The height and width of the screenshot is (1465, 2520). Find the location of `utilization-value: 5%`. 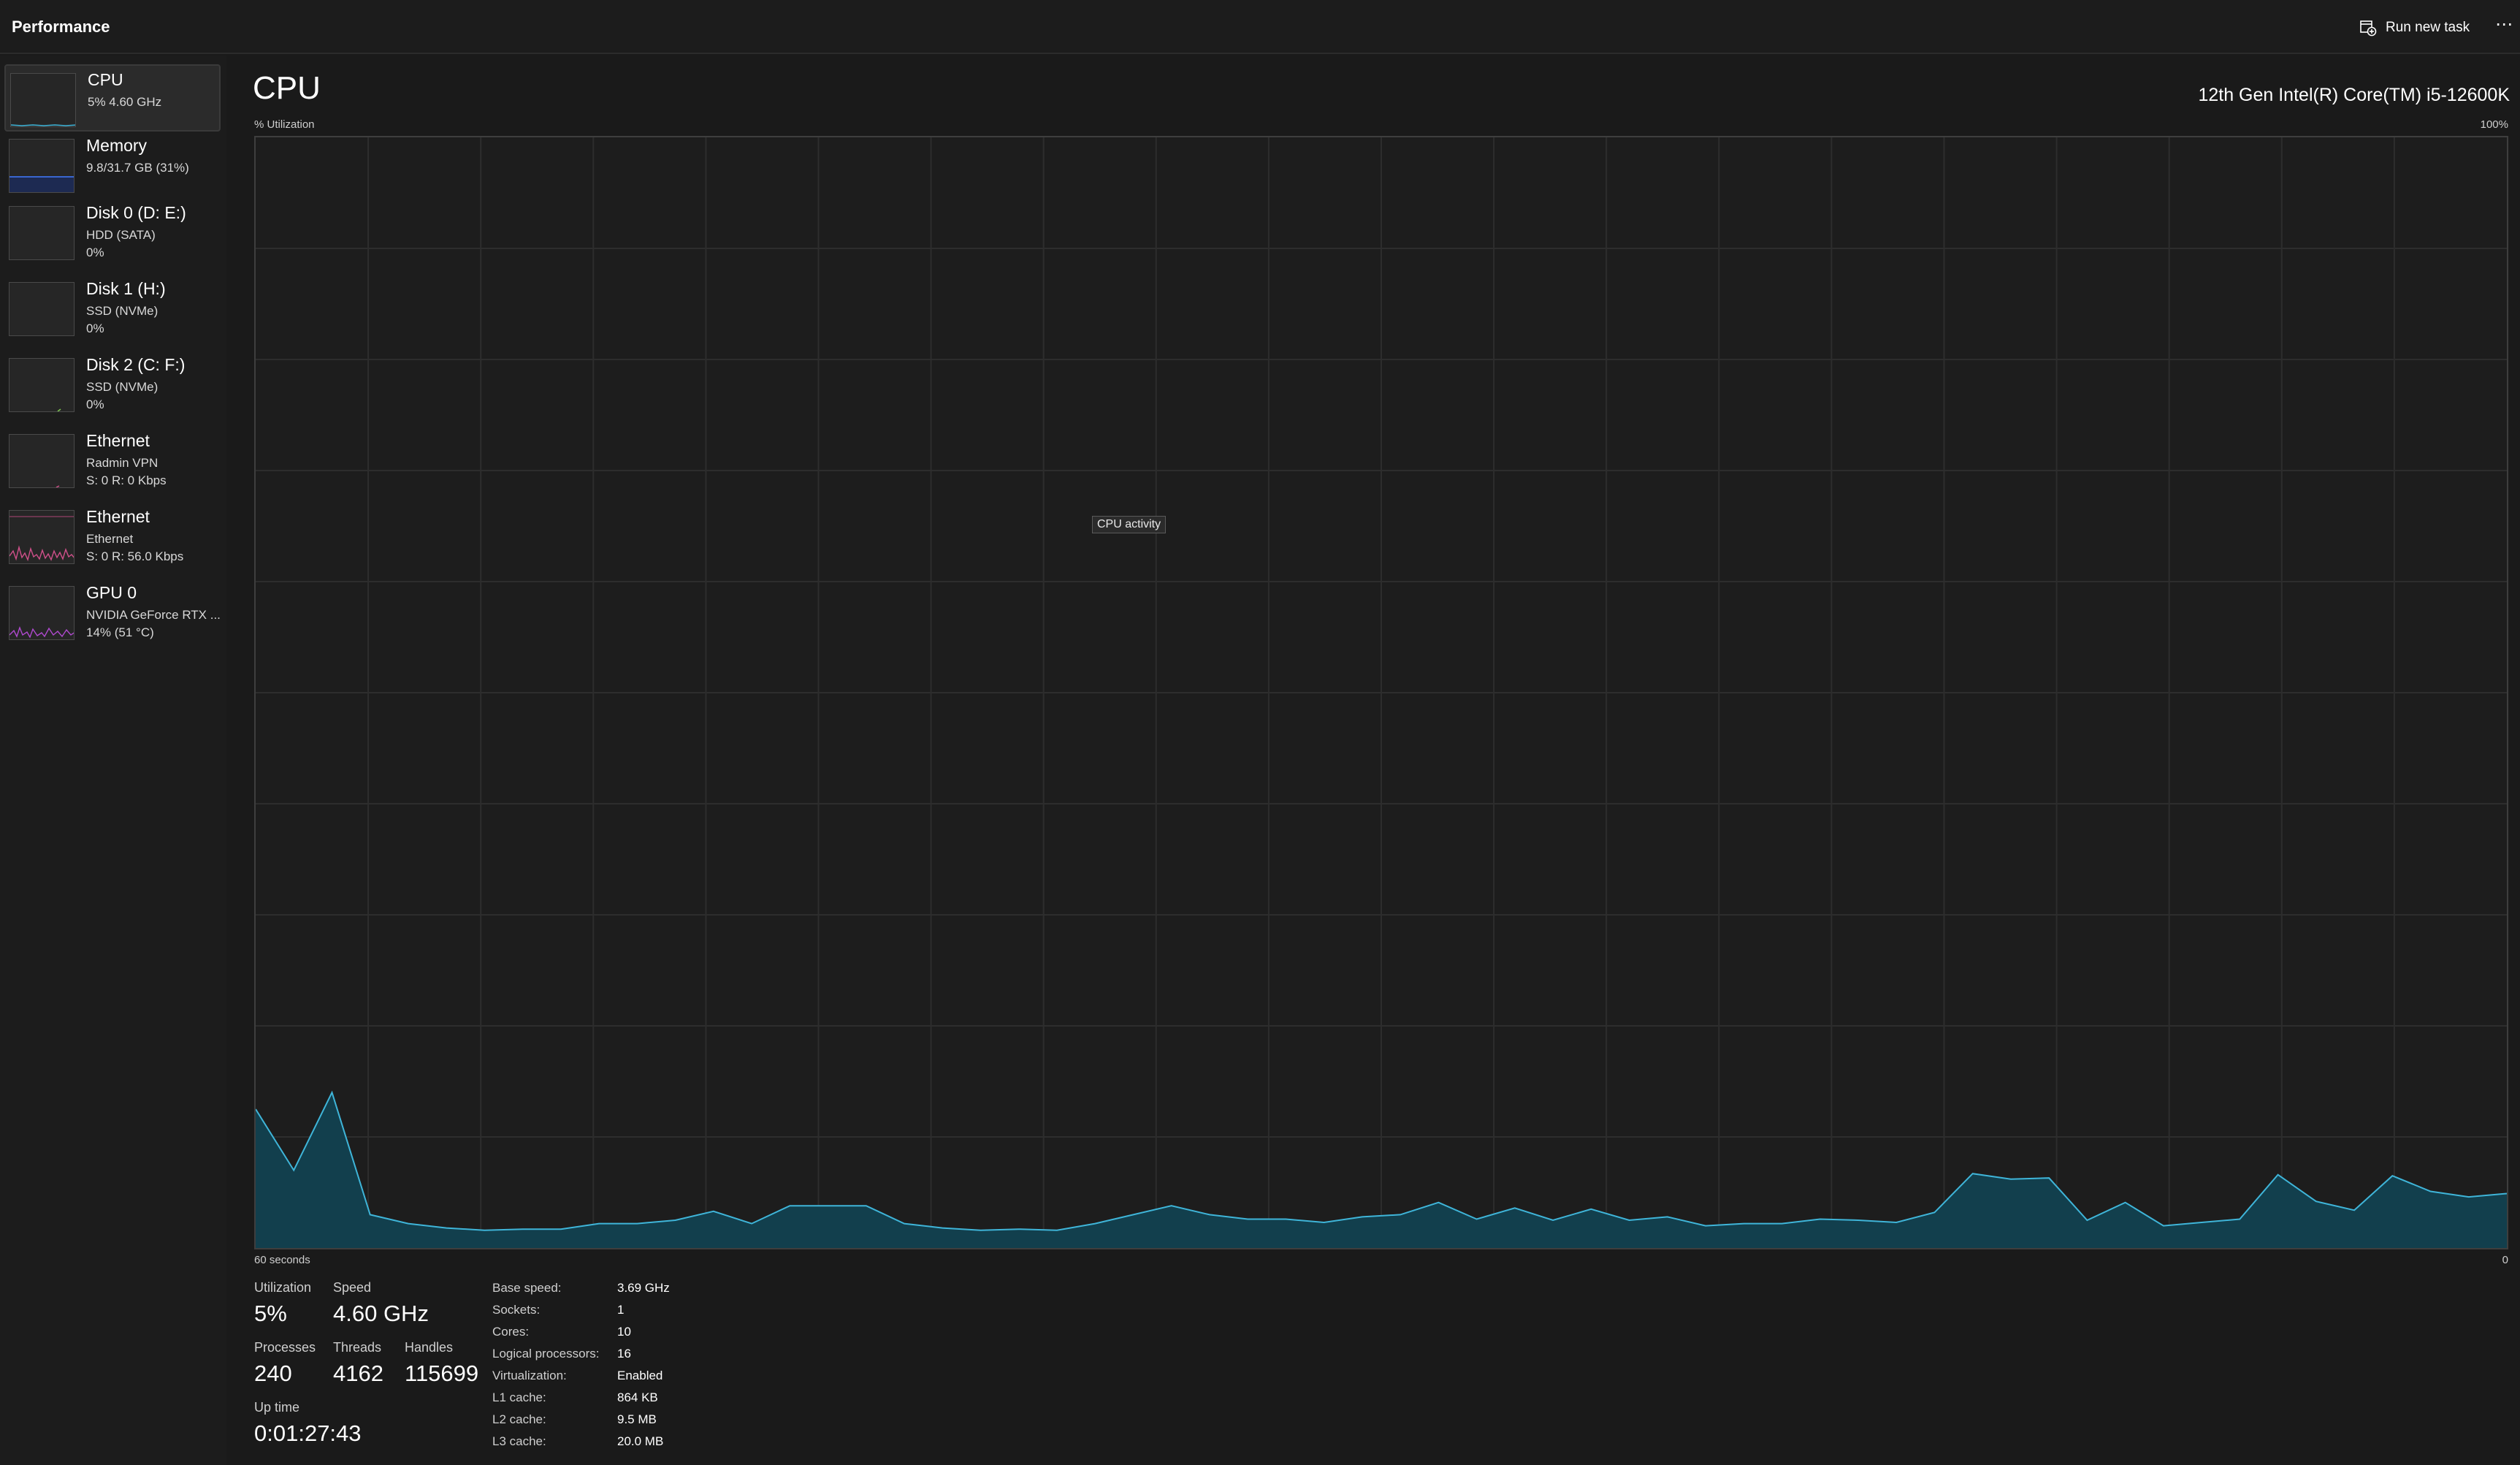

utilization-value: 5% is located at coordinates (270, 1313).